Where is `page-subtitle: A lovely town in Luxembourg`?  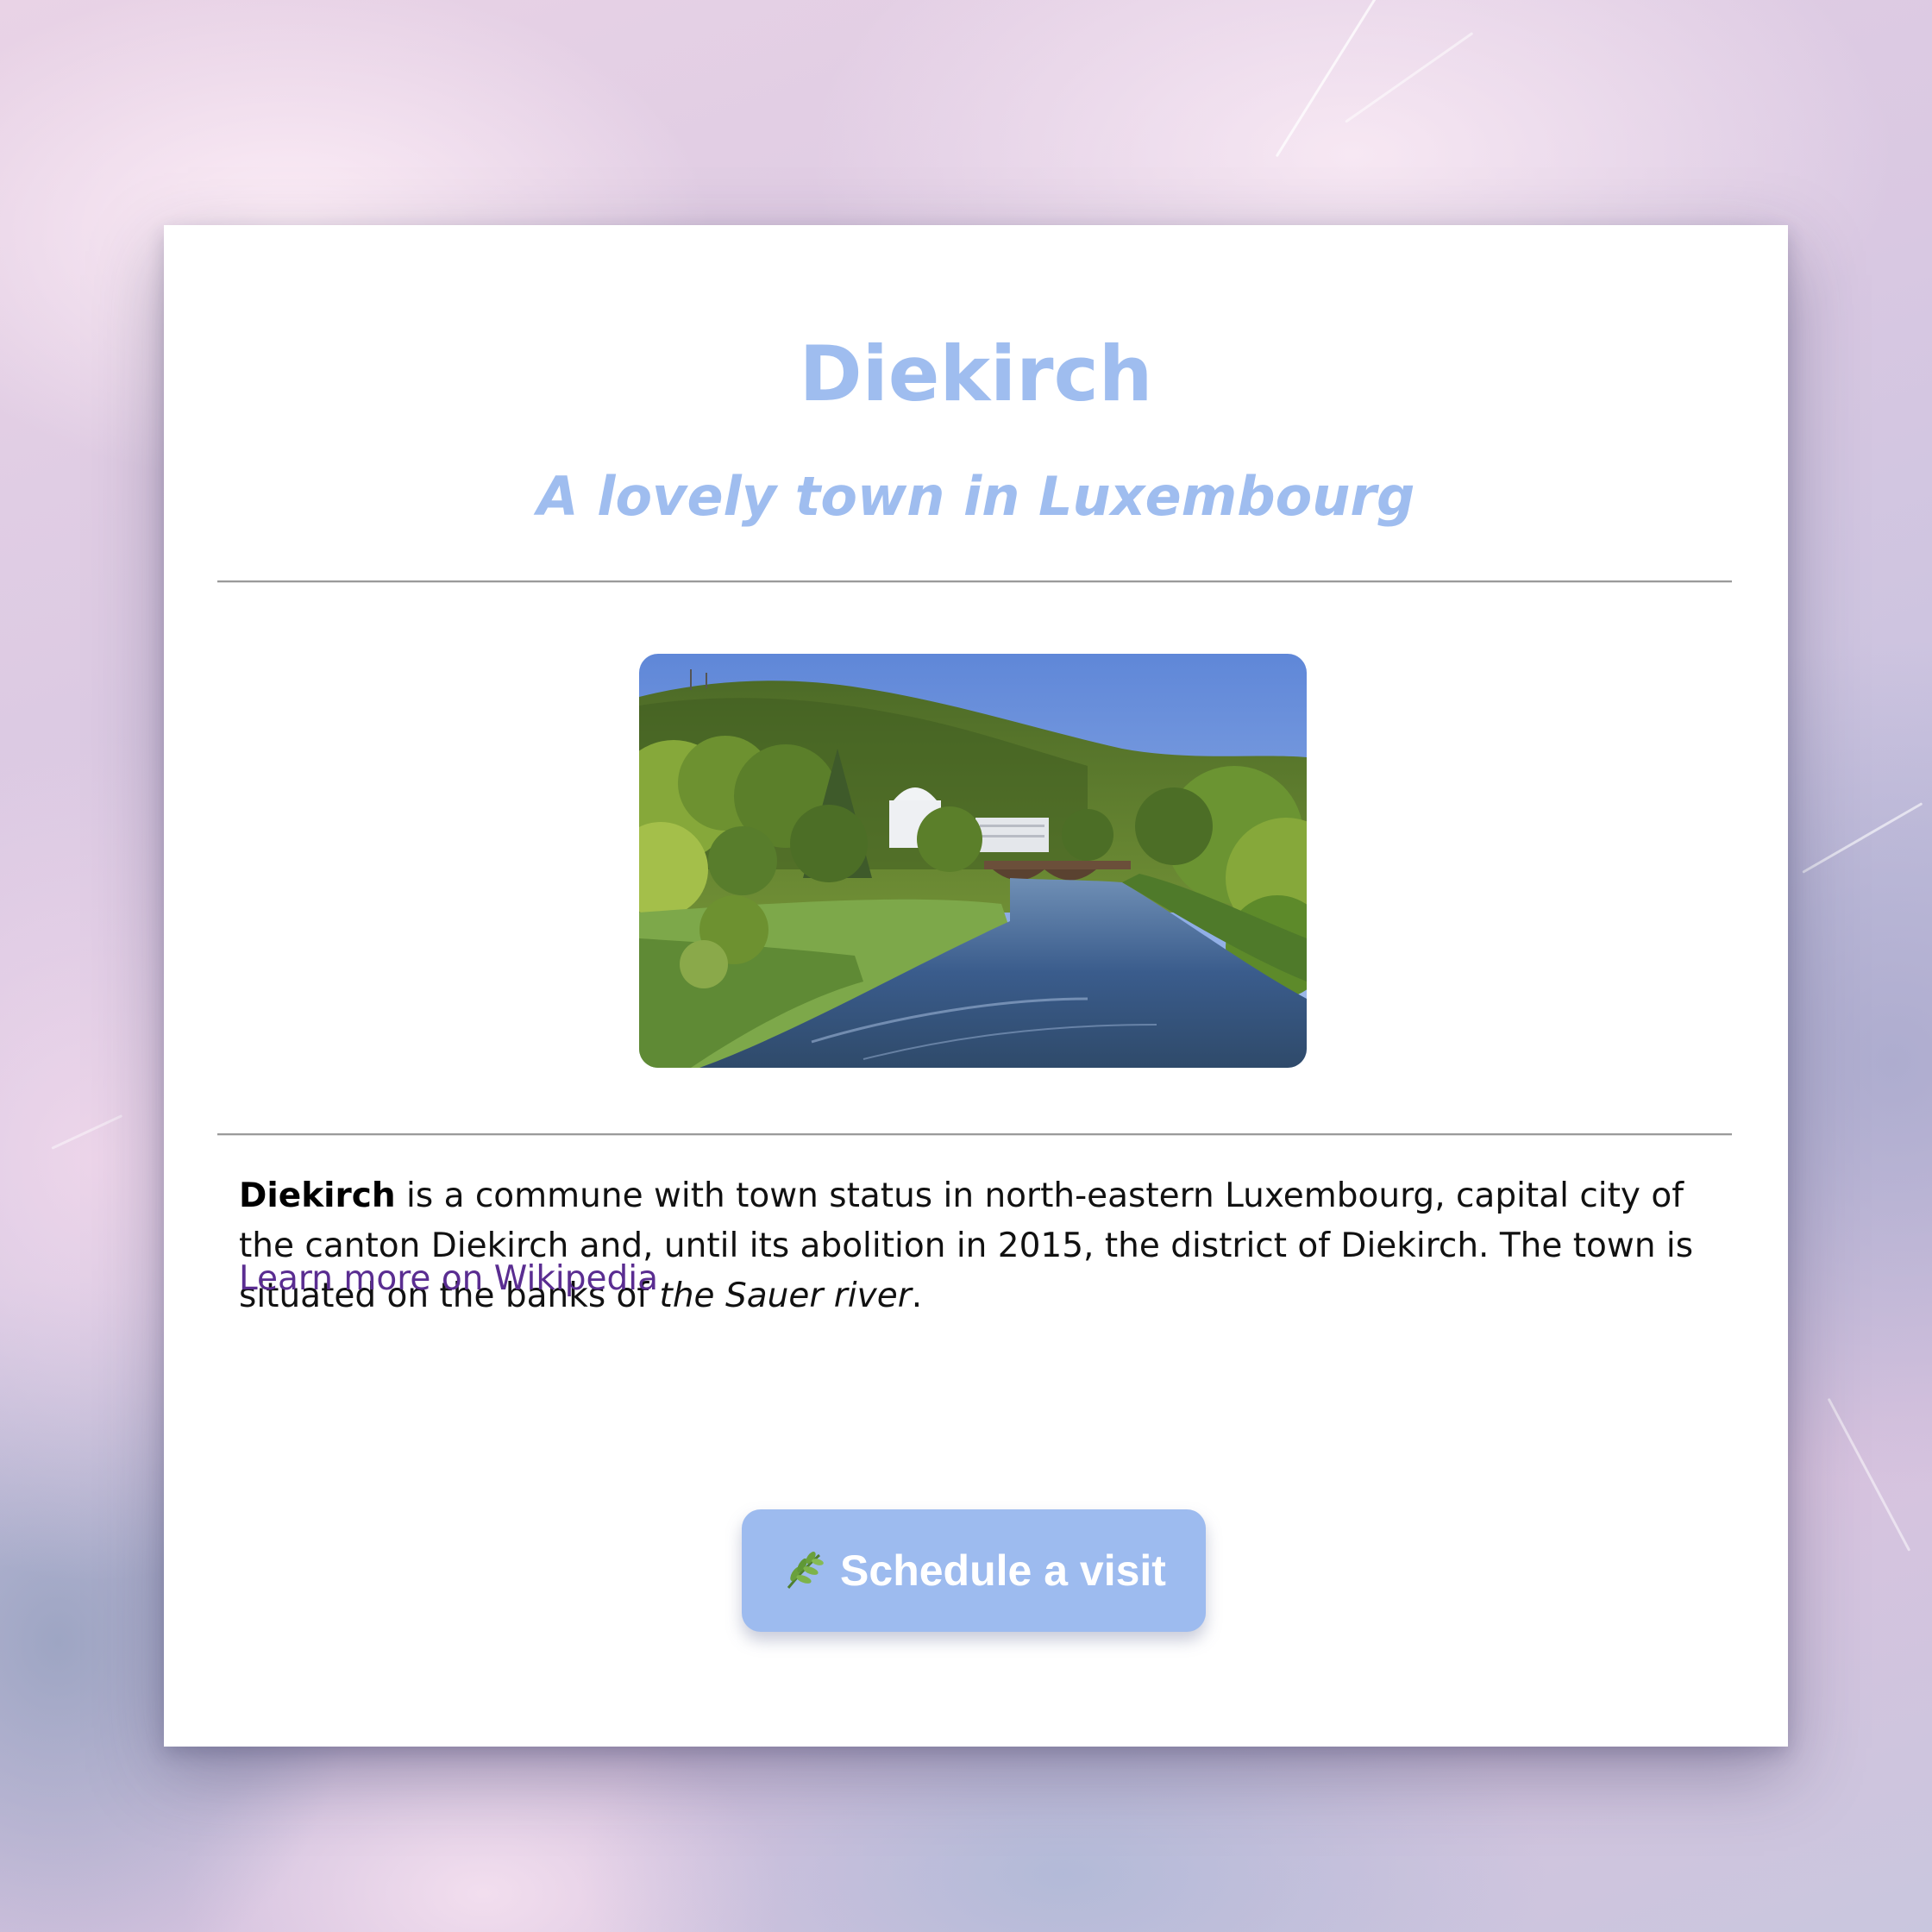
page-subtitle: A lovely town in Luxembourg is located at coordinates (976, 497).